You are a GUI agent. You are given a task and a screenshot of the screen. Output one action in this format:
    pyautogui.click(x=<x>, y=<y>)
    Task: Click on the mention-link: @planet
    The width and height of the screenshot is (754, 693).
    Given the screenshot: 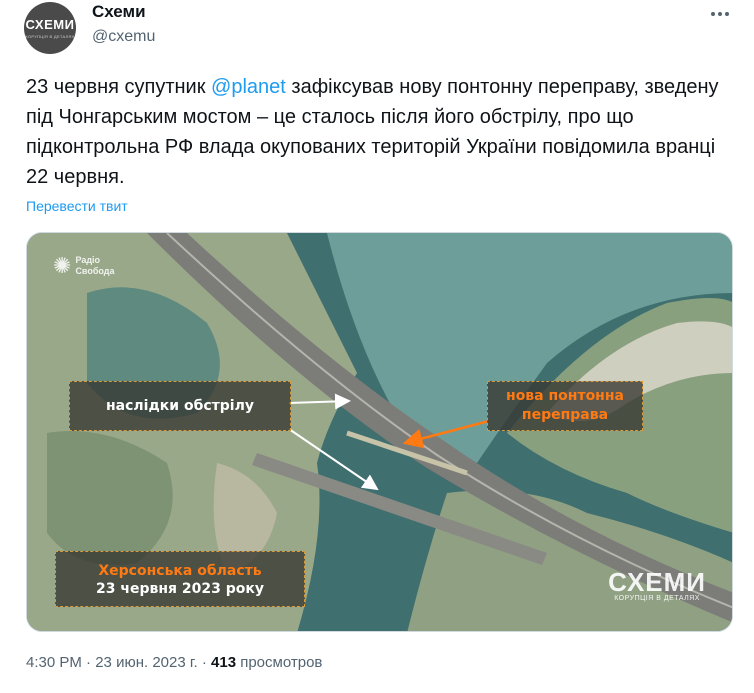 What is the action you would take?
    pyautogui.click(x=248, y=87)
    